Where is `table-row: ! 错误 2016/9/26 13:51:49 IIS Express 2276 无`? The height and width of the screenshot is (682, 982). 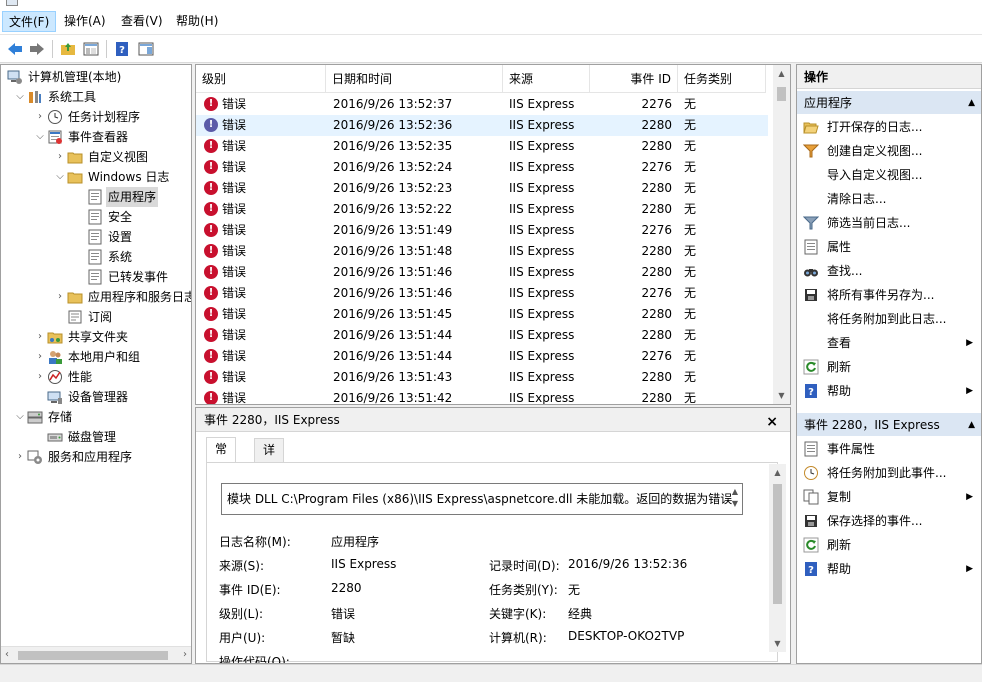 table-row: ! 错误 2016/9/26 13:51:49 IIS Express 2276 无 is located at coordinates (482, 230).